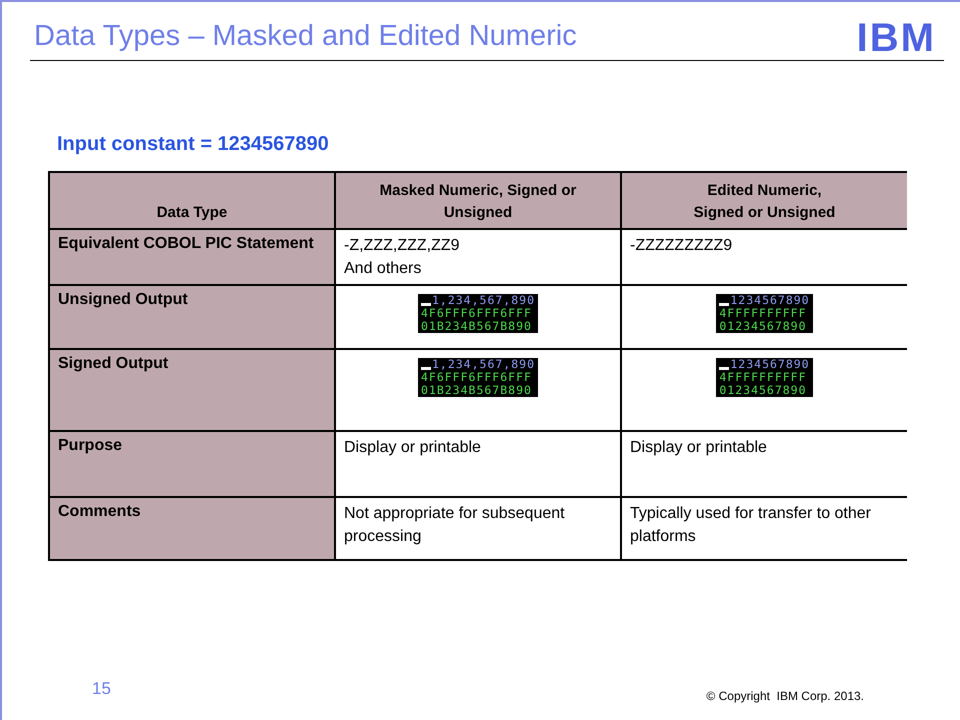  What do you see at coordinates (123, 300) in the screenshot?
I see `row-header: Unsigned Output` at bounding box center [123, 300].